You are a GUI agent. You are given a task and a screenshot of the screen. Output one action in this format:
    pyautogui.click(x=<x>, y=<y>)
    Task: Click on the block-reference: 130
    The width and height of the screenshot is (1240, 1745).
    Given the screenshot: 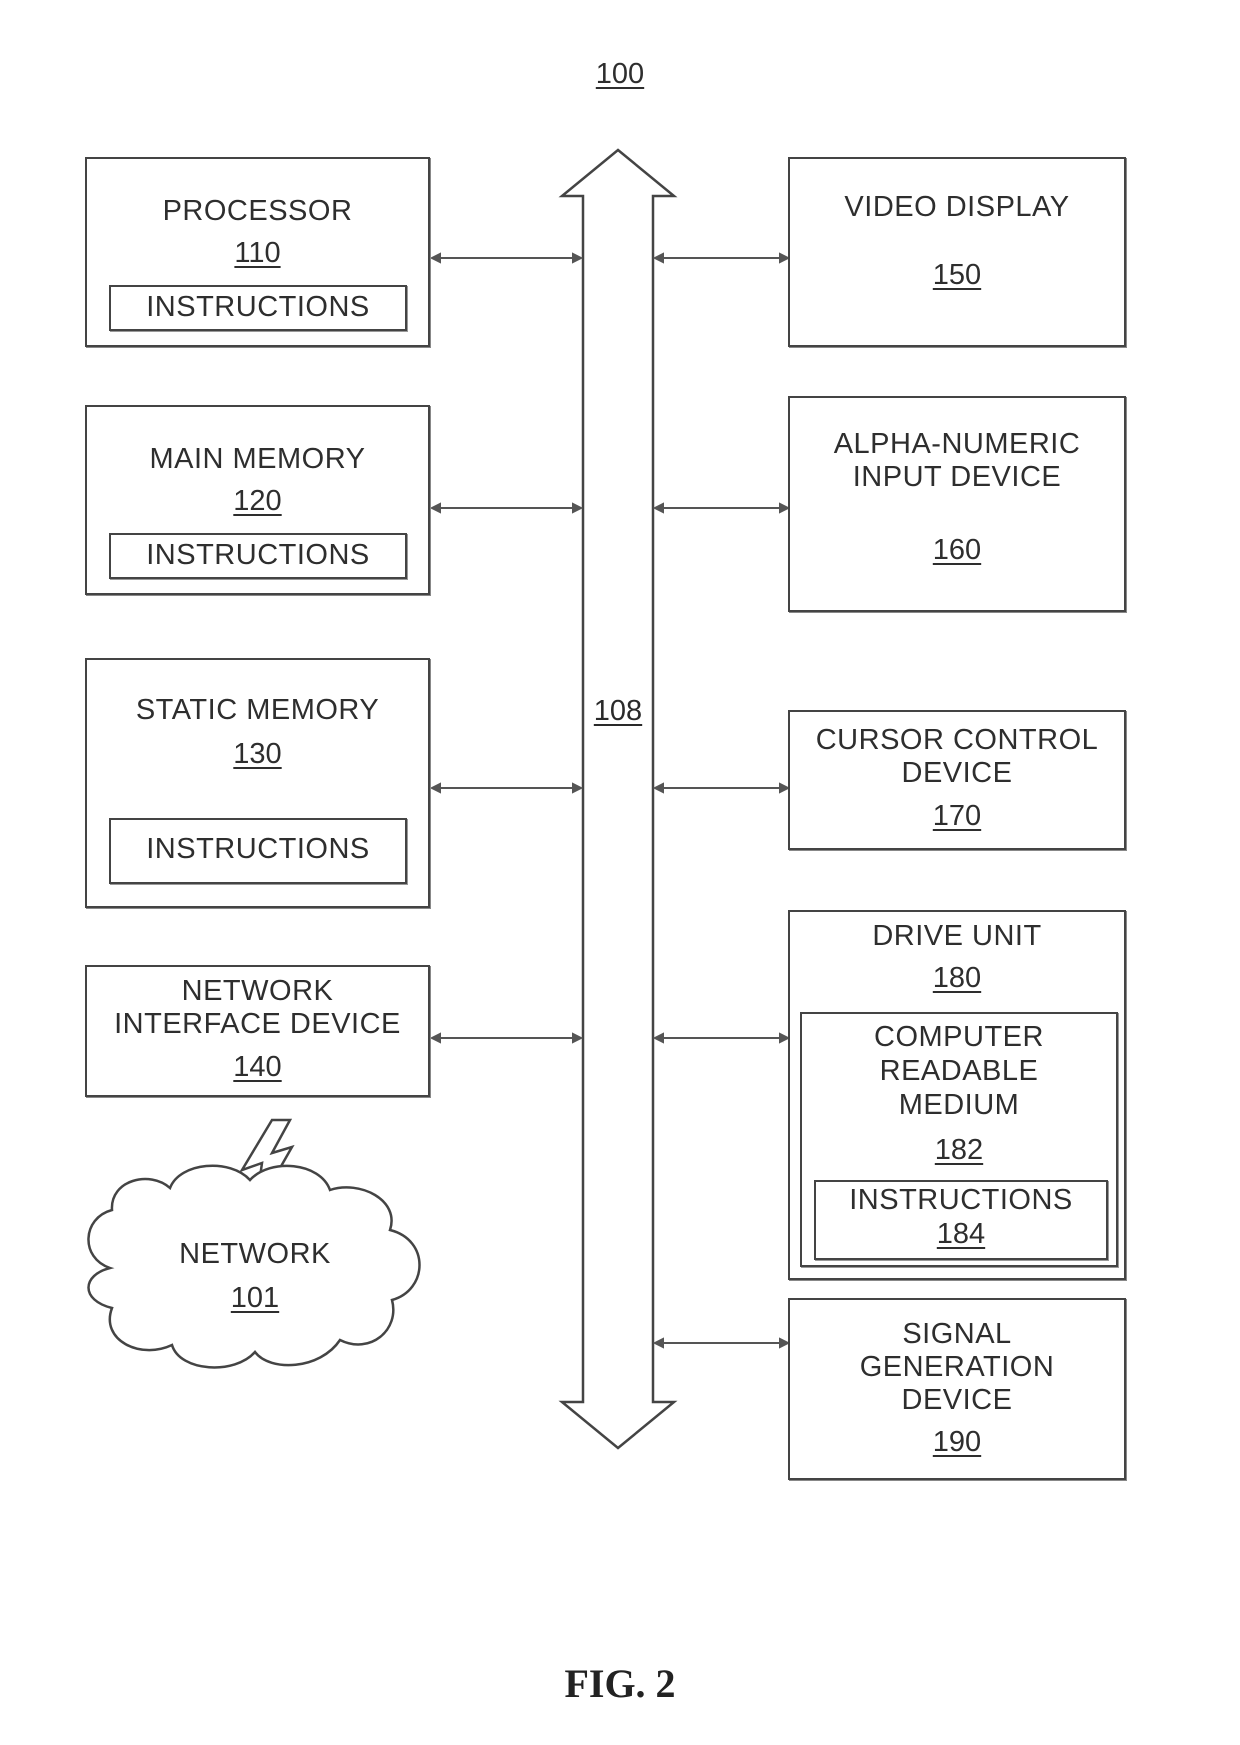 What is the action you would take?
    pyautogui.click(x=257, y=754)
    